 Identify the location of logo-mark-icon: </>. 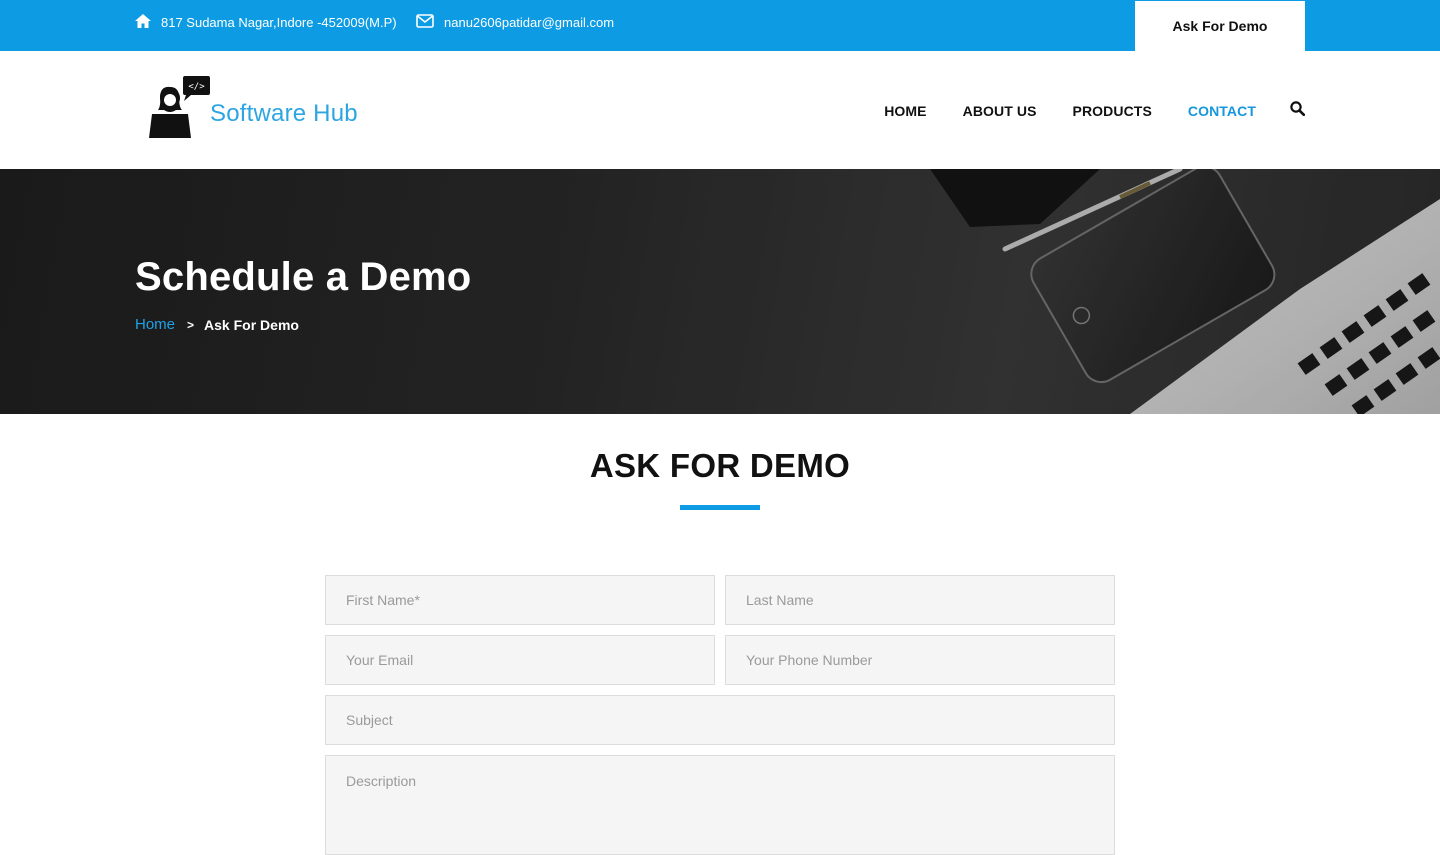
(179, 107).